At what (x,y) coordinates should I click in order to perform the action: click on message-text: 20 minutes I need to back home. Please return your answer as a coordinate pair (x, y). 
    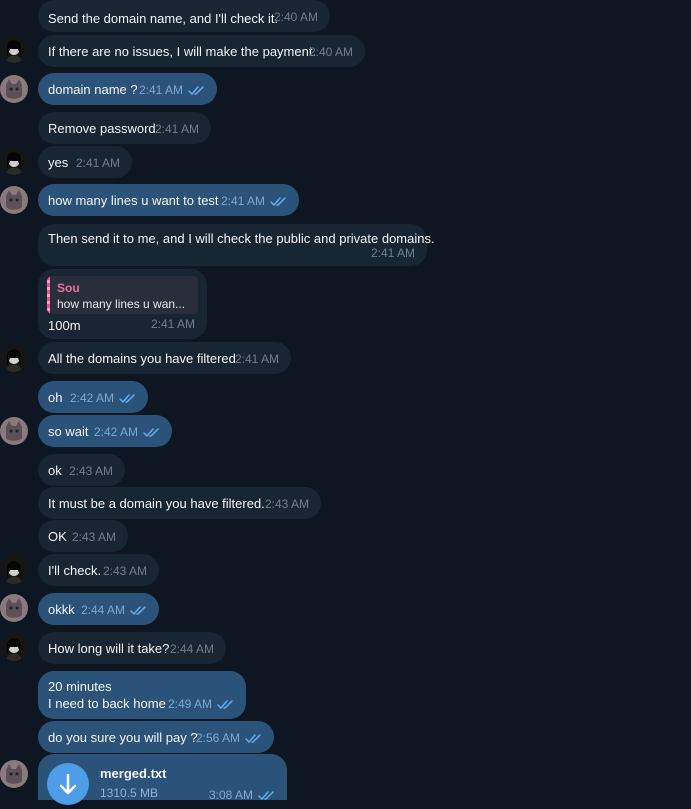
    Looking at the image, I should click on (107, 695).